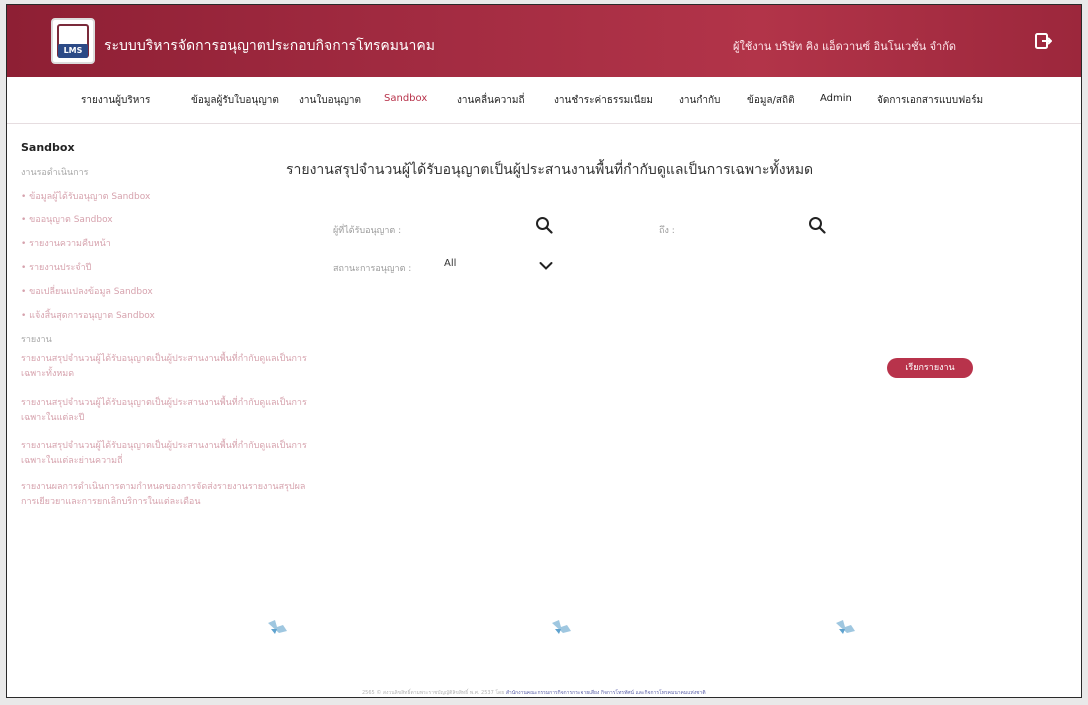 This screenshot has height=705, width=1088. Describe the element at coordinates (372, 269) in the screenshot. I see `status-filter-label: สถานะการอนุญาต :` at that location.